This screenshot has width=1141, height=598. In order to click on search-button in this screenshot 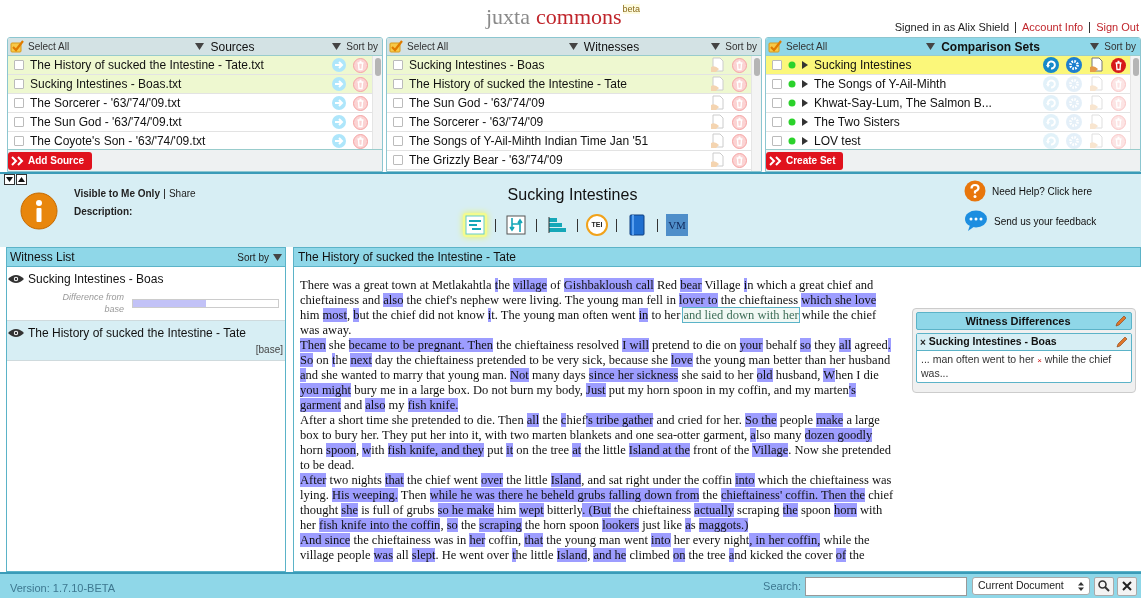, I will do `click(1104, 586)`.